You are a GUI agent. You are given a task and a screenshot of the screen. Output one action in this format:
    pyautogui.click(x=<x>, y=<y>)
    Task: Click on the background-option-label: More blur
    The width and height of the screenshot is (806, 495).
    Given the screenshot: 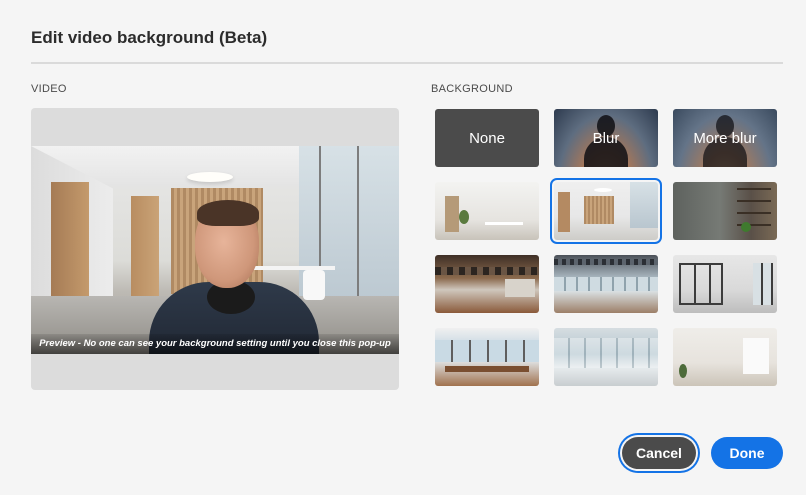 What is the action you would take?
    pyautogui.click(x=725, y=138)
    